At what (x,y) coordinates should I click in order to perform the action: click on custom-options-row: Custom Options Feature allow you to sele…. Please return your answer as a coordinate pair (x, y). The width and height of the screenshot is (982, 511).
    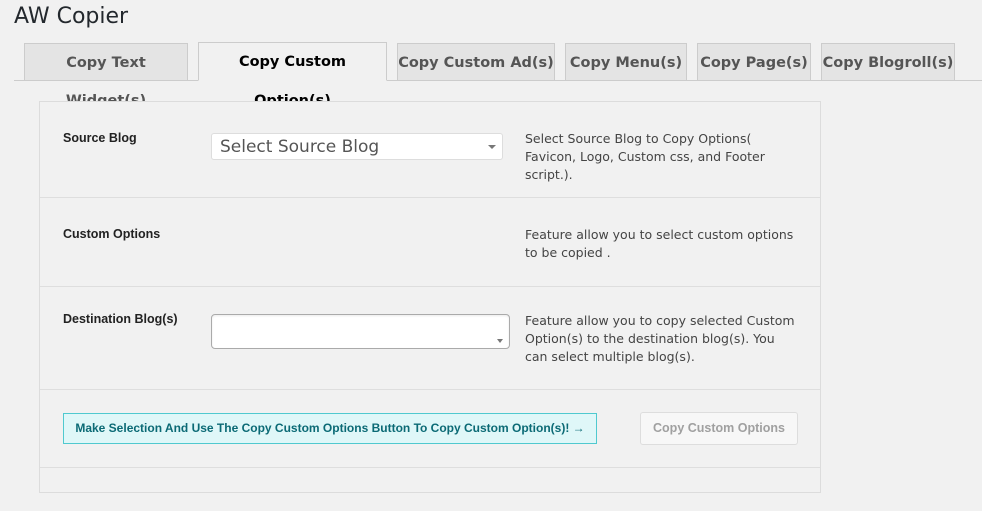
    Looking at the image, I should click on (430, 242).